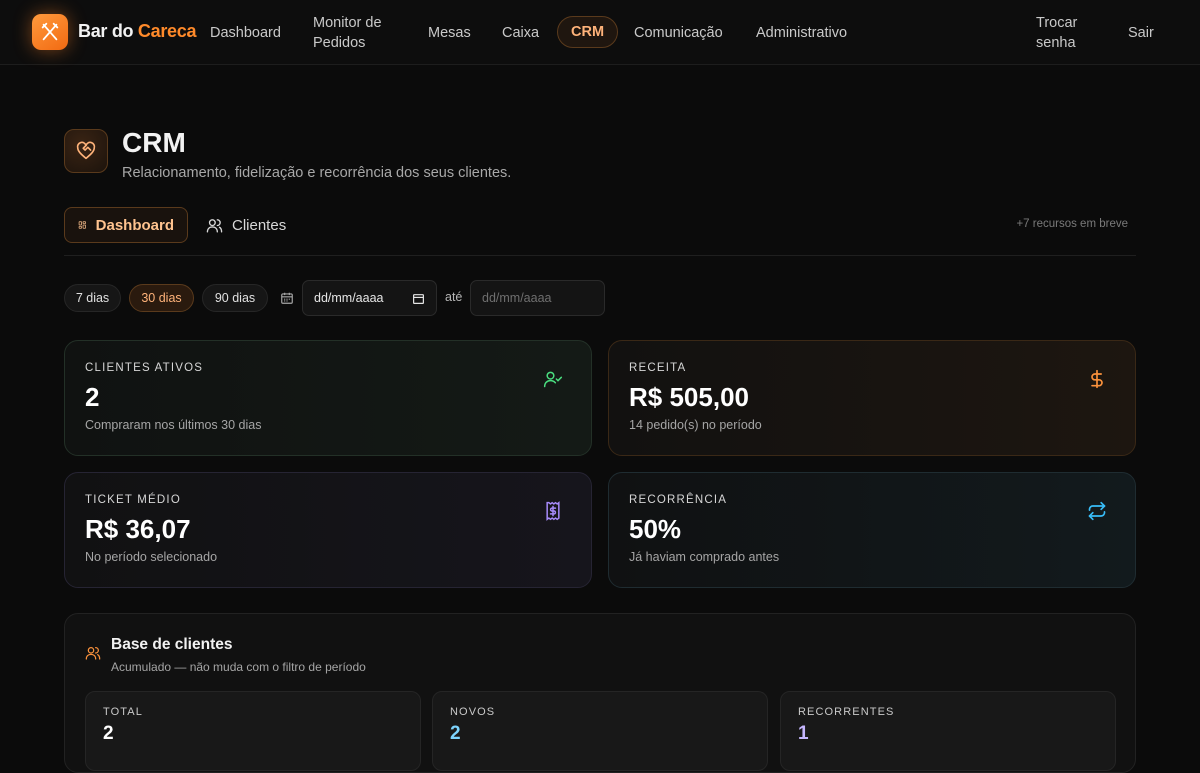  I want to click on date-to-value: dd/mm/aaaa, so click(517, 298).